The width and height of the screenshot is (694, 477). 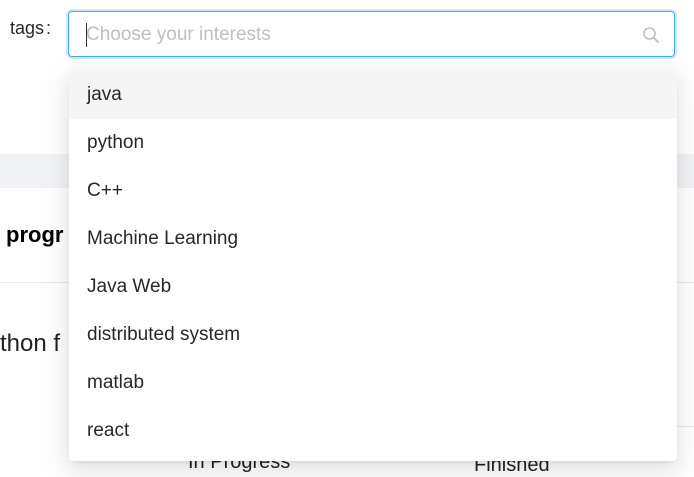 I want to click on option-java-web: Java Web, so click(x=373, y=287).